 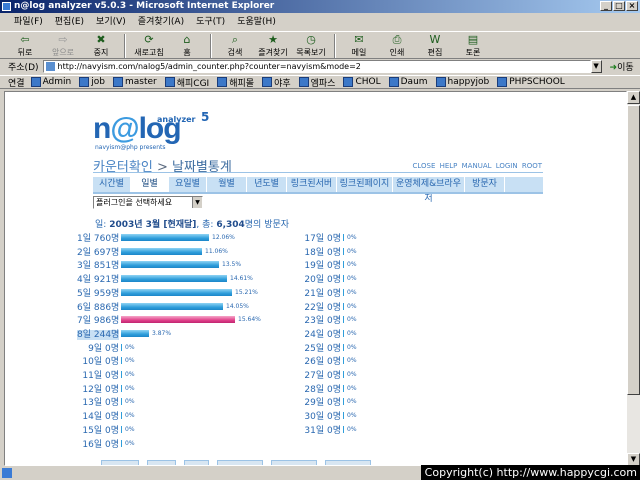 I want to click on logo-subtitle: navyism@php presents, so click(x=130, y=147).